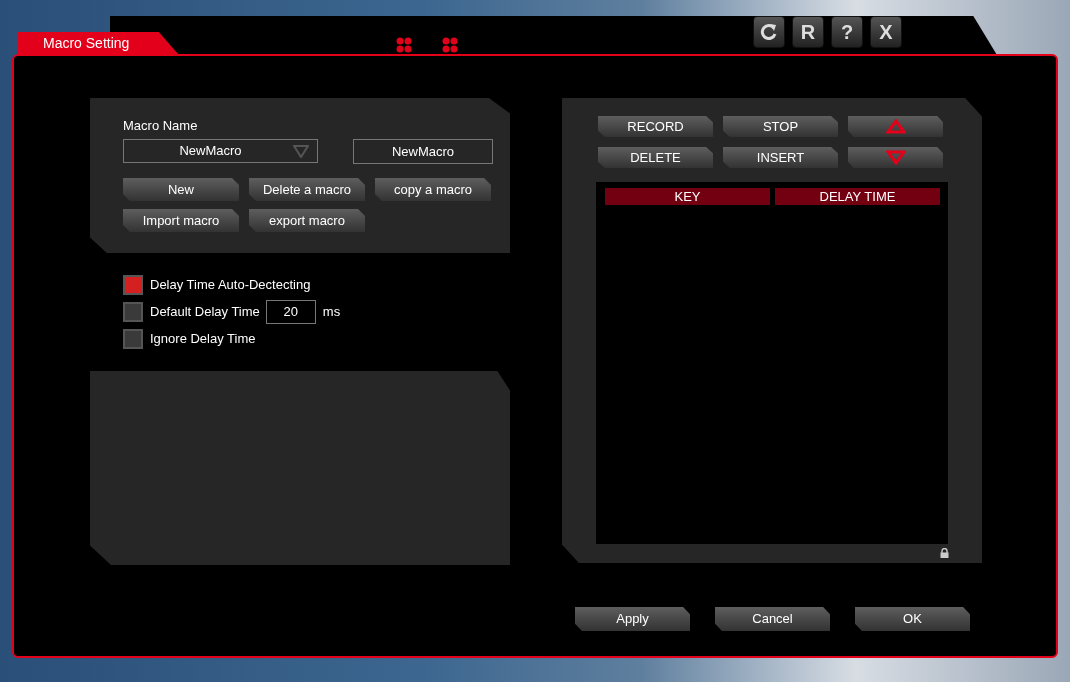  What do you see at coordinates (944, 553) in the screenshot?
I see `lock-icon` at bounding box center [944, 553].